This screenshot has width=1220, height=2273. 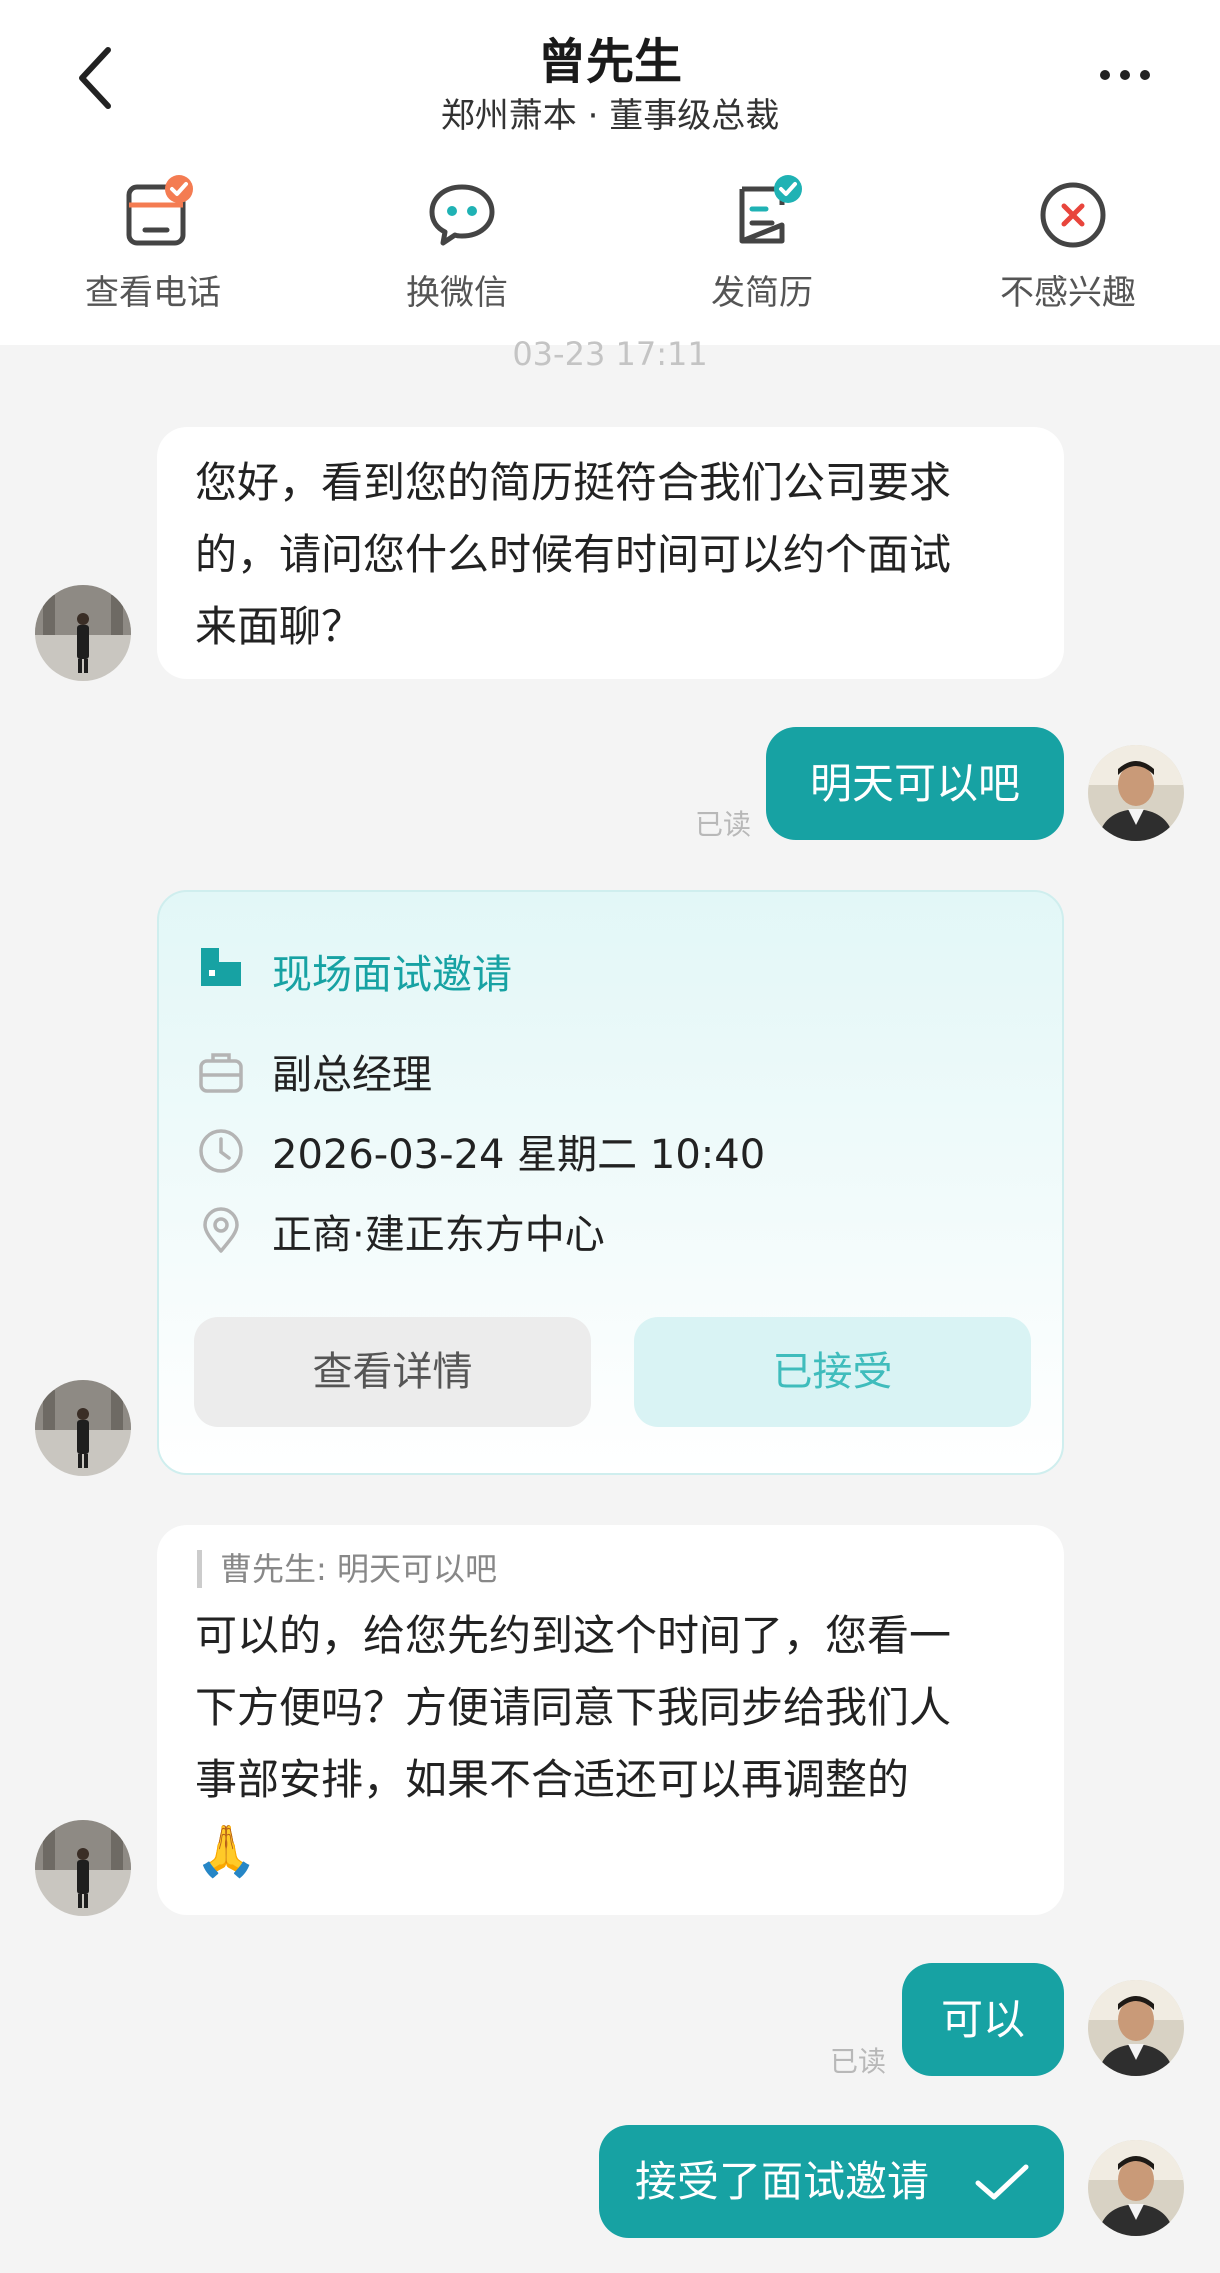 What do you see at coordinates (610, 354) in the screenshot?
I see `message-timestamp: 03-23 17:11` at bounding box center [610, 354].